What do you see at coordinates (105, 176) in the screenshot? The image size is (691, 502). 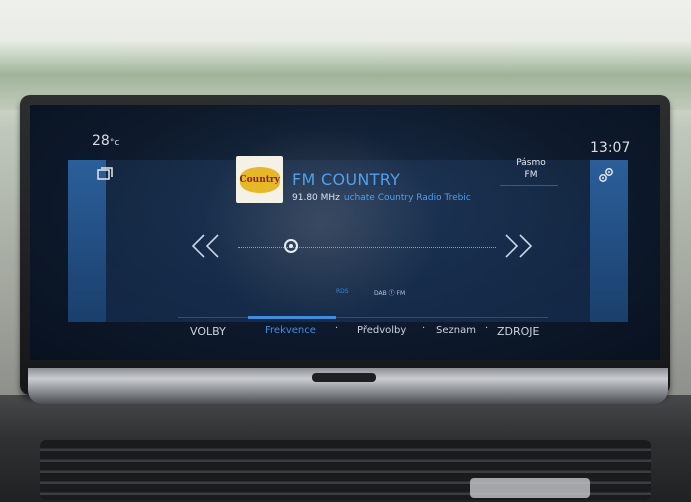 I see `media-source-icon` at bounding box center [105, 176].